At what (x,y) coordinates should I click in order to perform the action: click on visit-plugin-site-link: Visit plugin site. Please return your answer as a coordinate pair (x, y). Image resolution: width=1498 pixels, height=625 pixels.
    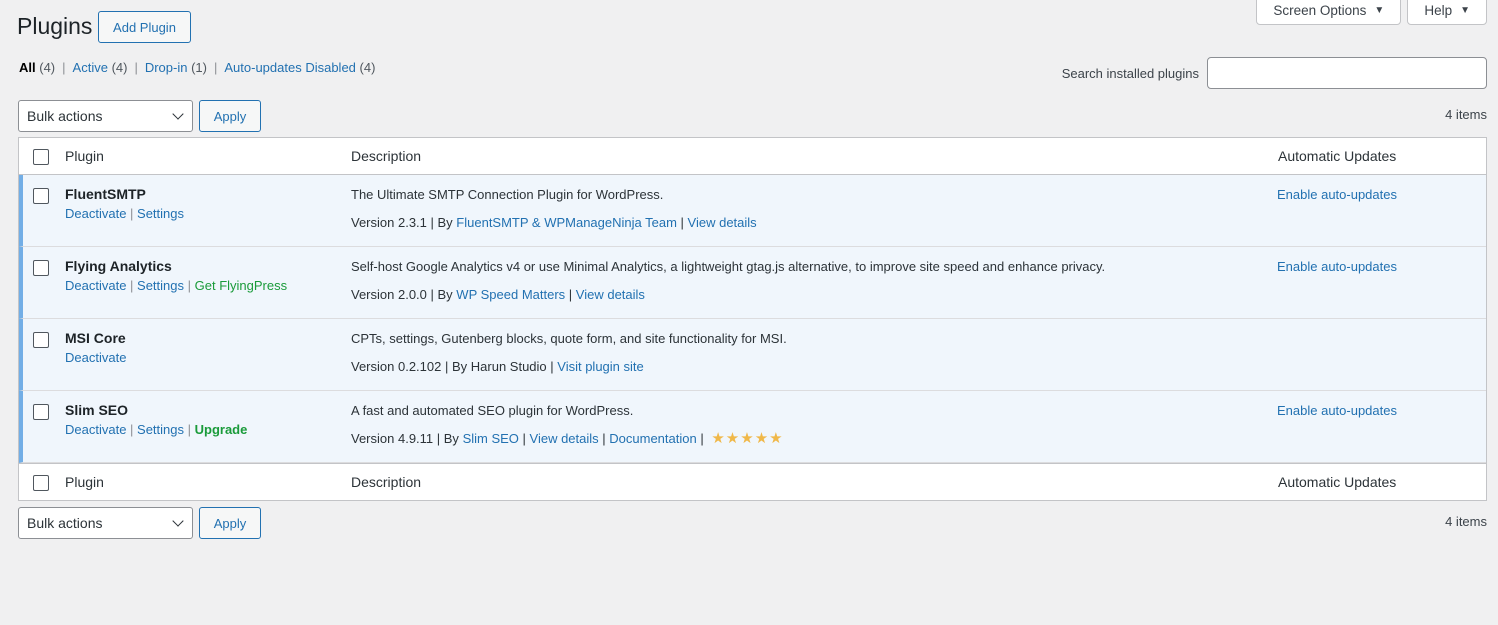
    Looking at the image, I should click on (600, 366).